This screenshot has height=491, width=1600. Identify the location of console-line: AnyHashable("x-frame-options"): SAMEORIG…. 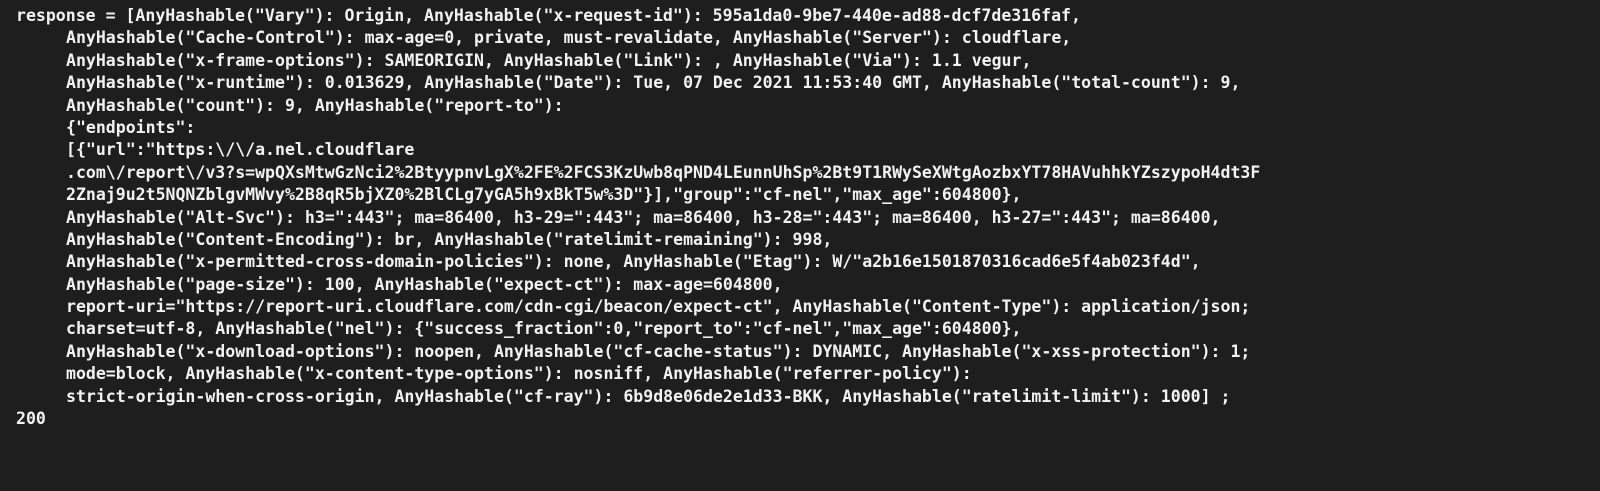
(549, 60).